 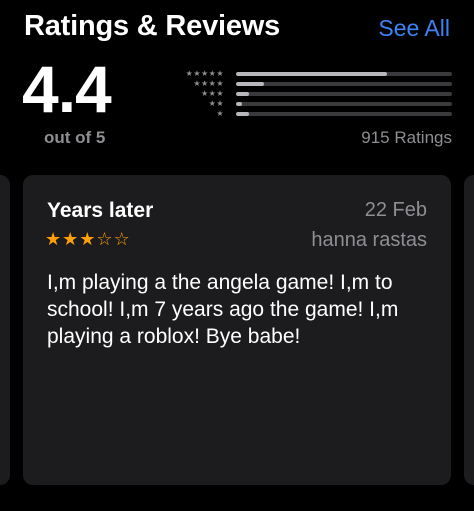 What do you see at coordinates (369, 240) in the screenshot?
I see `review-author: hanna rastas` at bounding box center [369, 240].